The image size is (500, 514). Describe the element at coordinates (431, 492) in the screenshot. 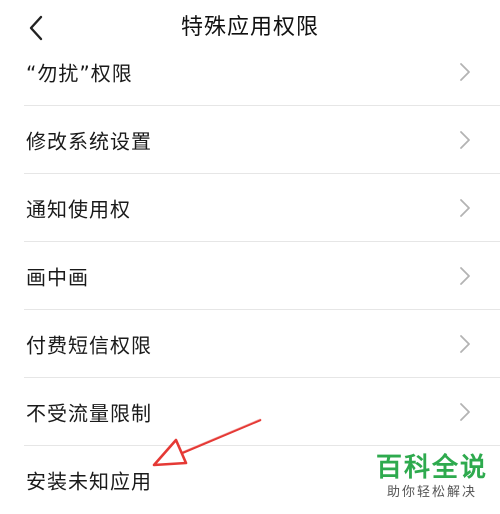

I see `watermark-subtitle: 助你轻松解决` at that location.